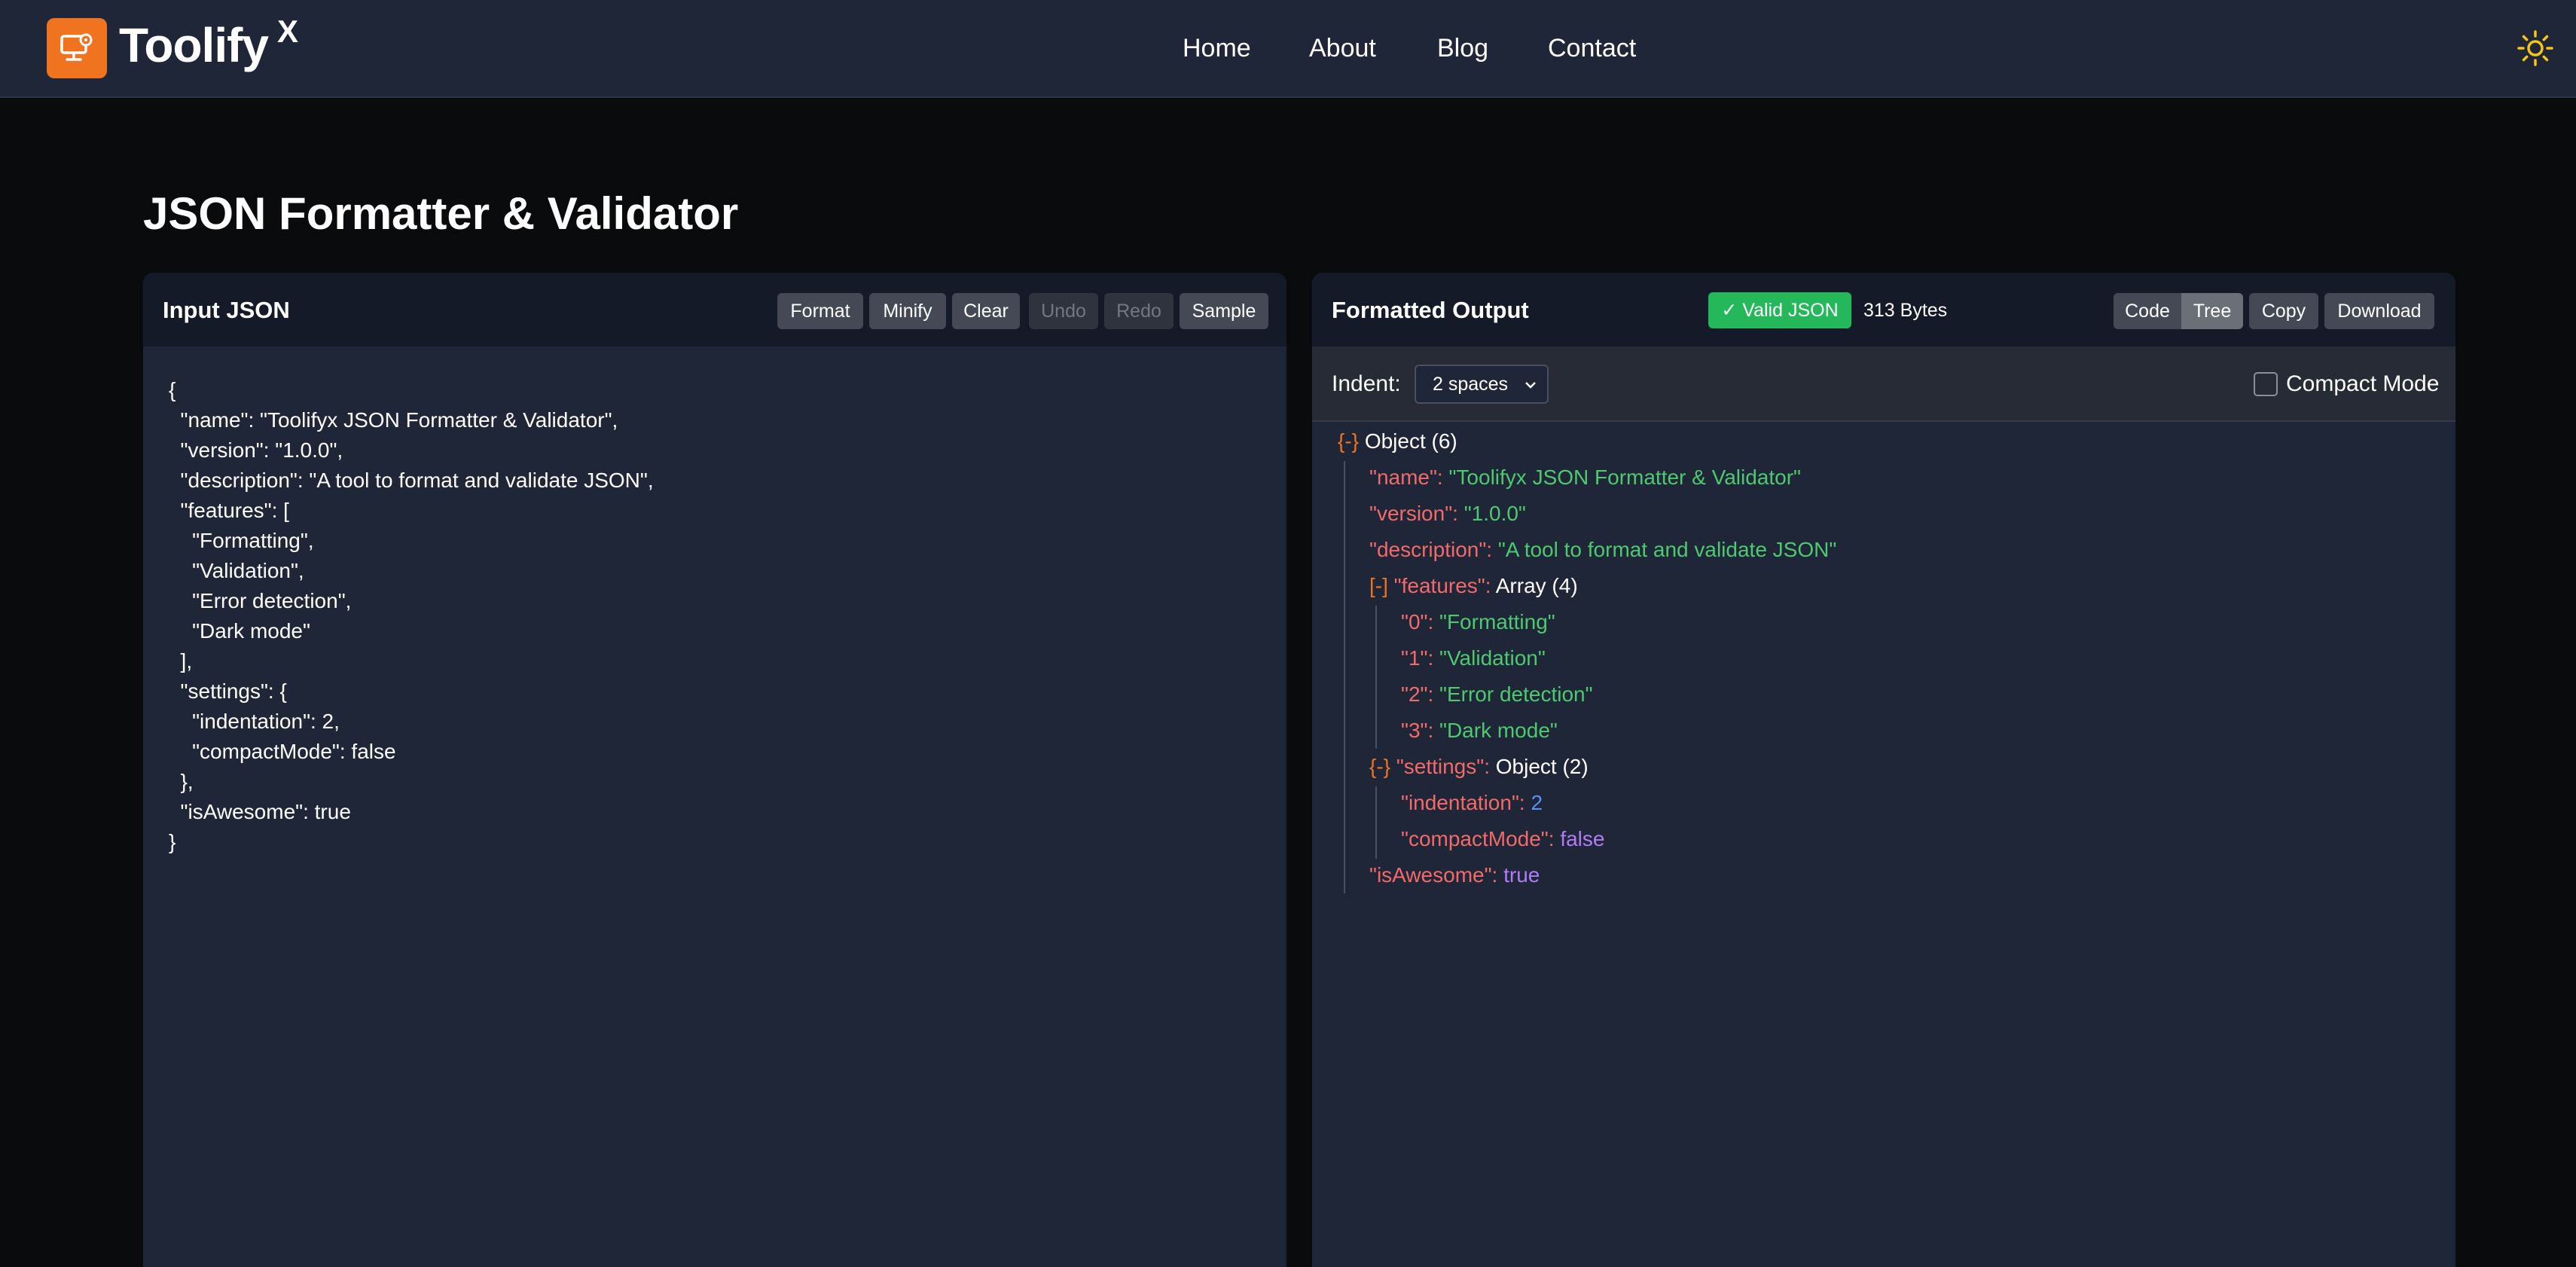  I want to click on tree-node: "0": "Formatting", so click(1478, 622).